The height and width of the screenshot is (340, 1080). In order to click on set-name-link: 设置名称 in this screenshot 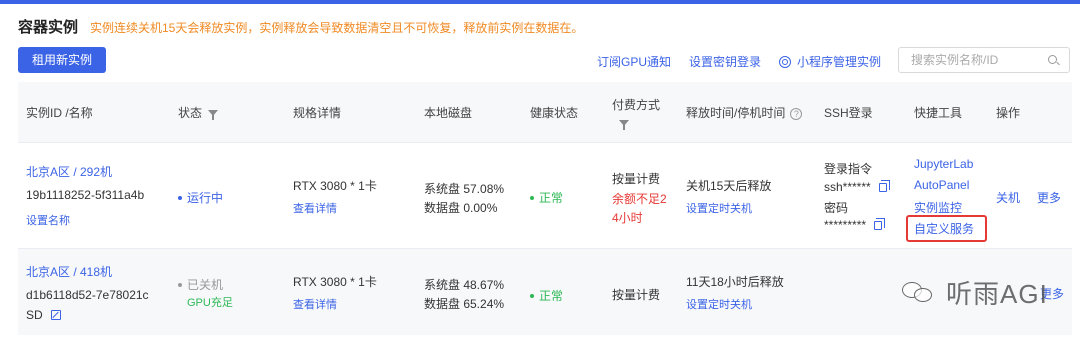, I will do `click(48, 220)`.